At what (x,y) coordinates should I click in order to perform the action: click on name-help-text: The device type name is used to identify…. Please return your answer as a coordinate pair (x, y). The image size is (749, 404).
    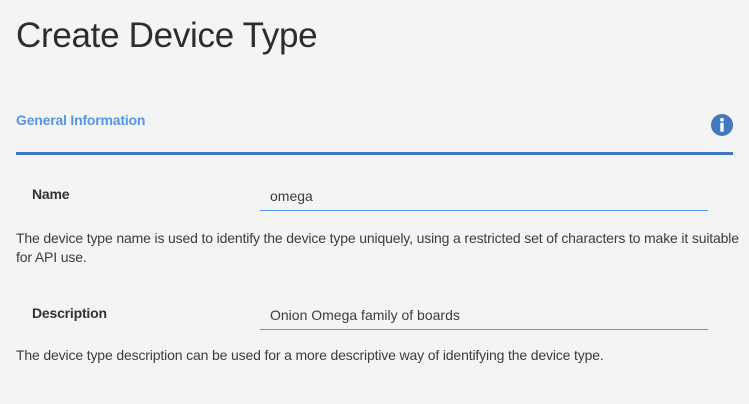
    Looking at the image, I should click on (377, 247).